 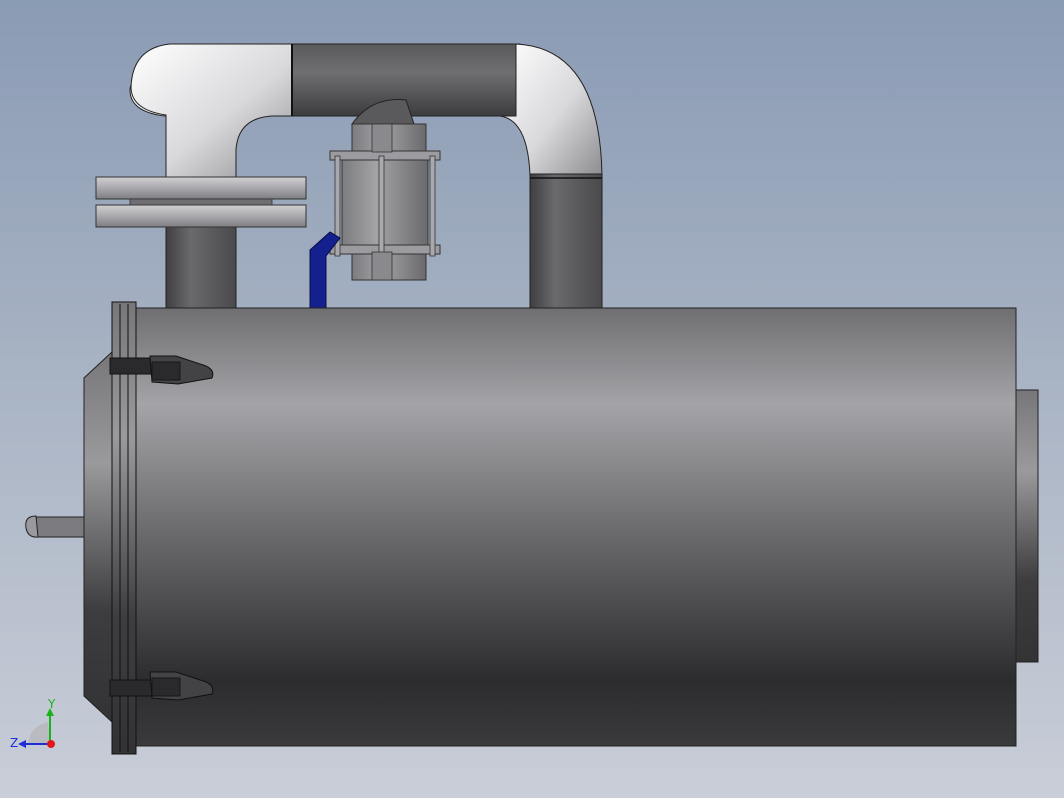 I want to click on left-vertical-pipe, so click(x=201, y=269).